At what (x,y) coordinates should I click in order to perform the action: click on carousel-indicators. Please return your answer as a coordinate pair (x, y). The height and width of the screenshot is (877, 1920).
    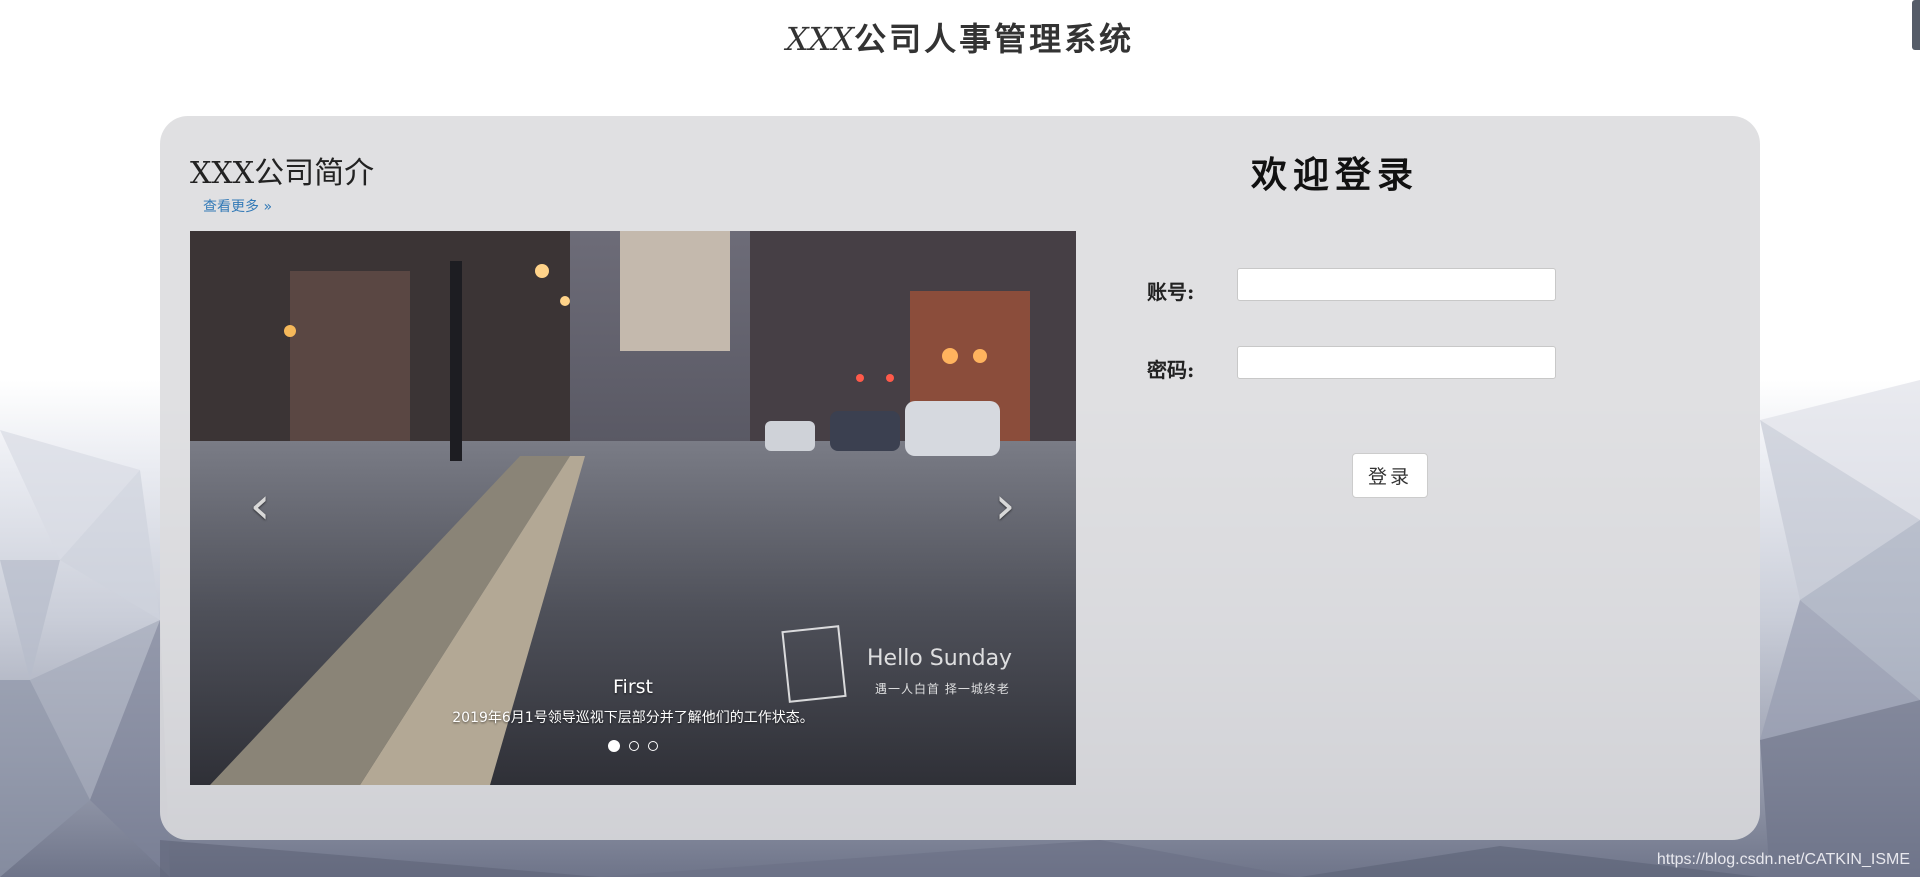
    Looking at the image, I should click on (633, 744).